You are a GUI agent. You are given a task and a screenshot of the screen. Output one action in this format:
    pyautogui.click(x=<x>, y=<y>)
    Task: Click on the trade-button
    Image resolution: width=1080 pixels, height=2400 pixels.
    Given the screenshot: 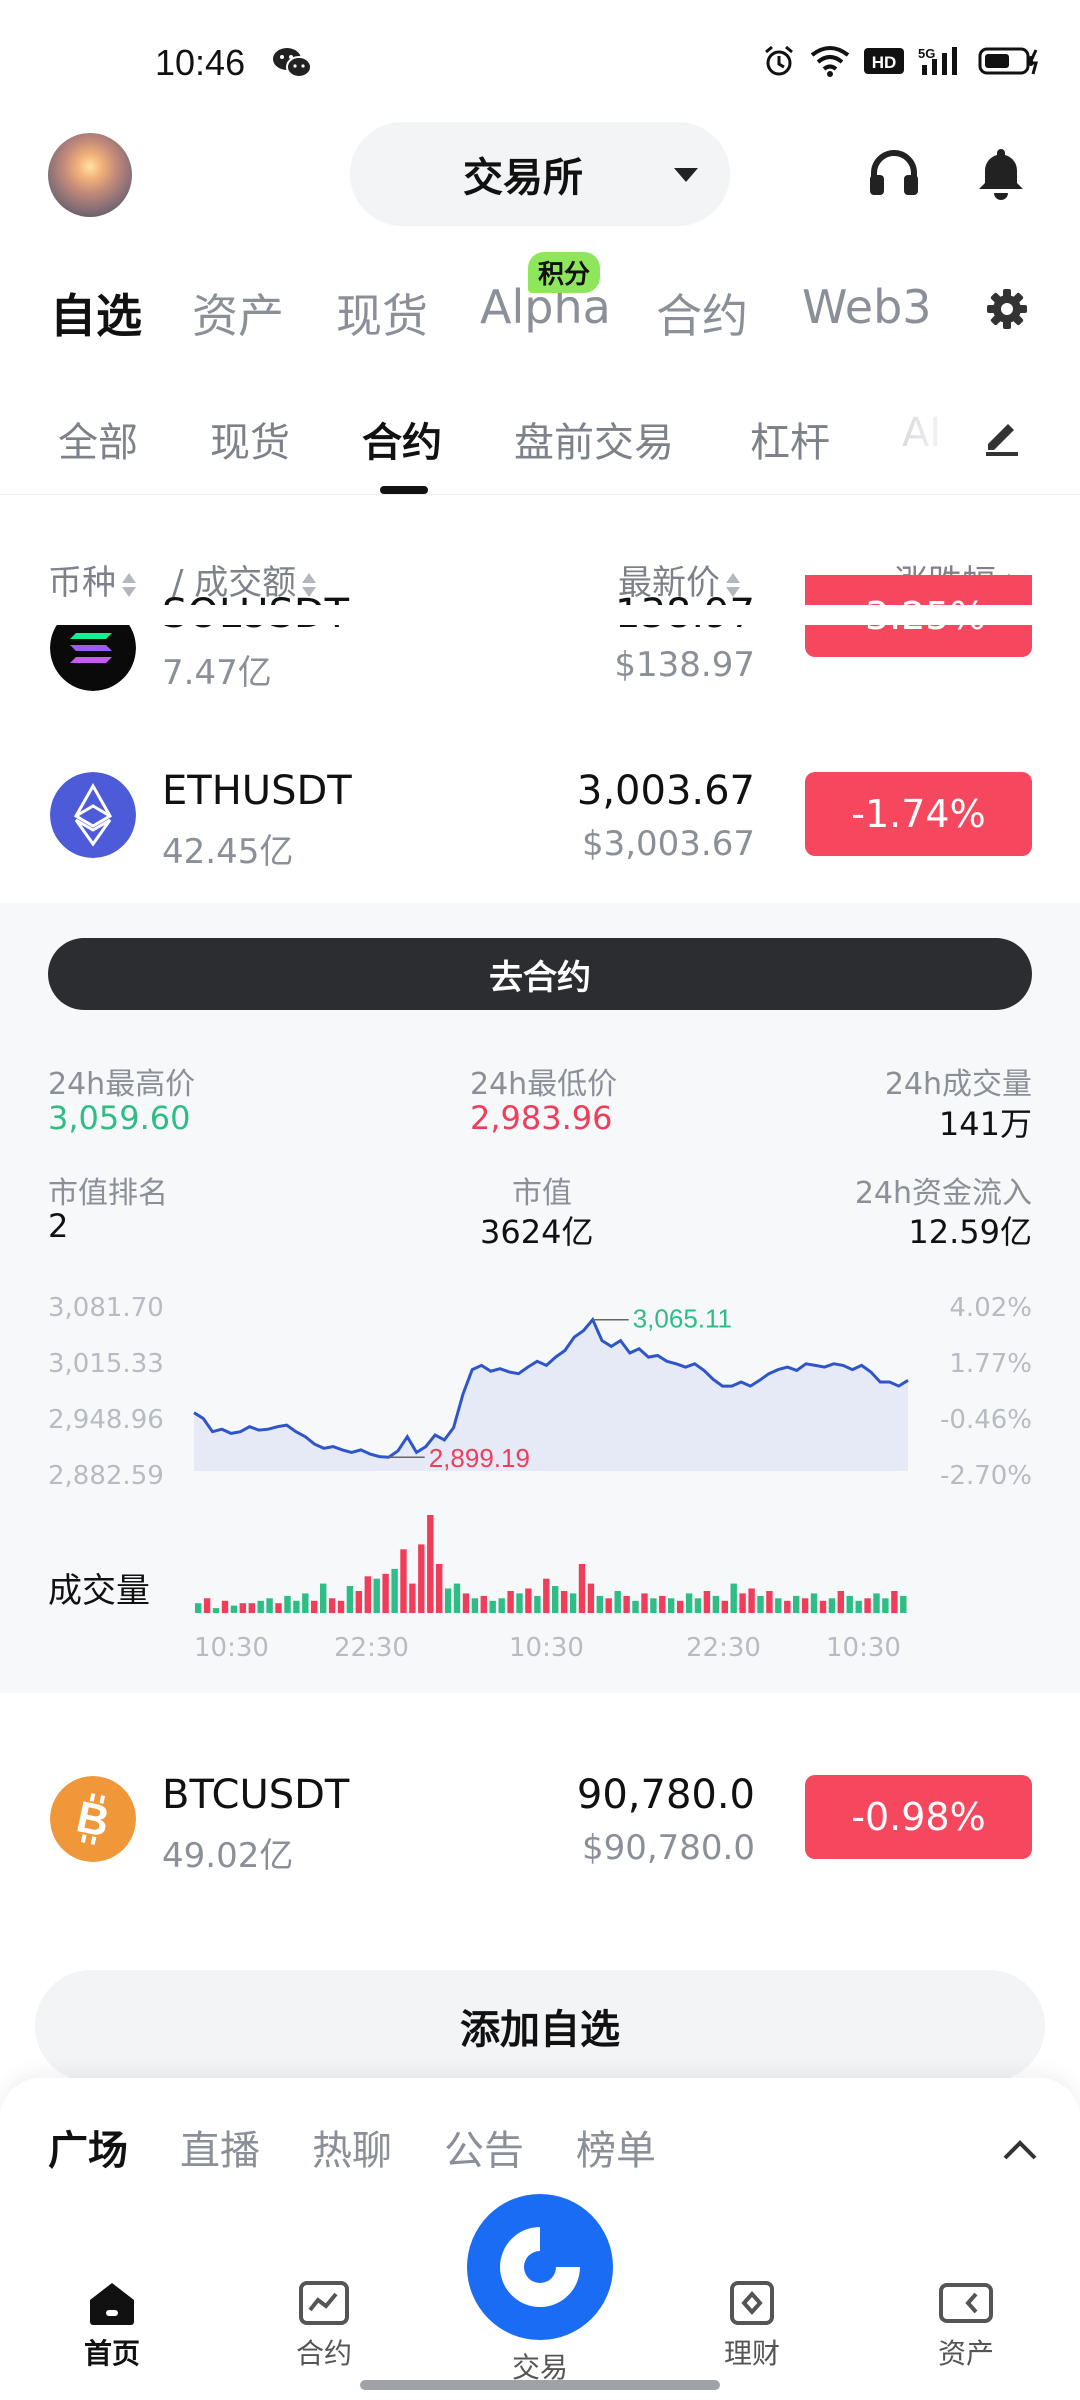 What is the action you would take?
    pyautogui.click(x=540, y=2267)
    